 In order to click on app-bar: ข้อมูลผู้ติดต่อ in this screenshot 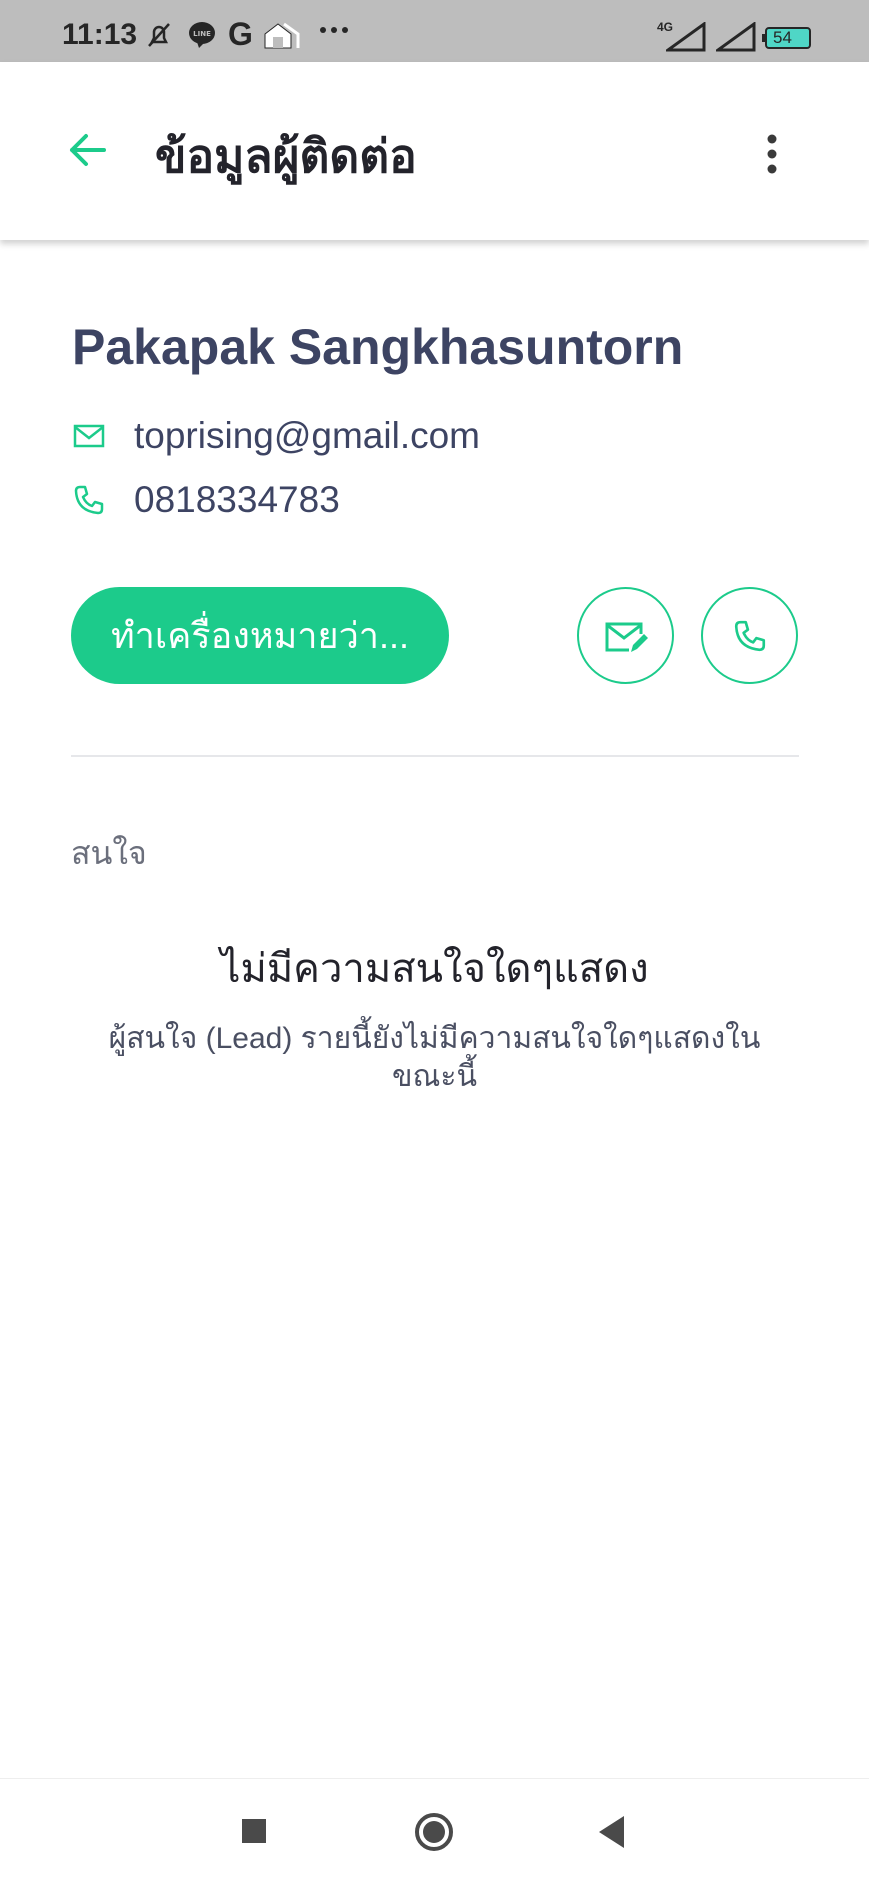, I will do `click(434, 151)`.